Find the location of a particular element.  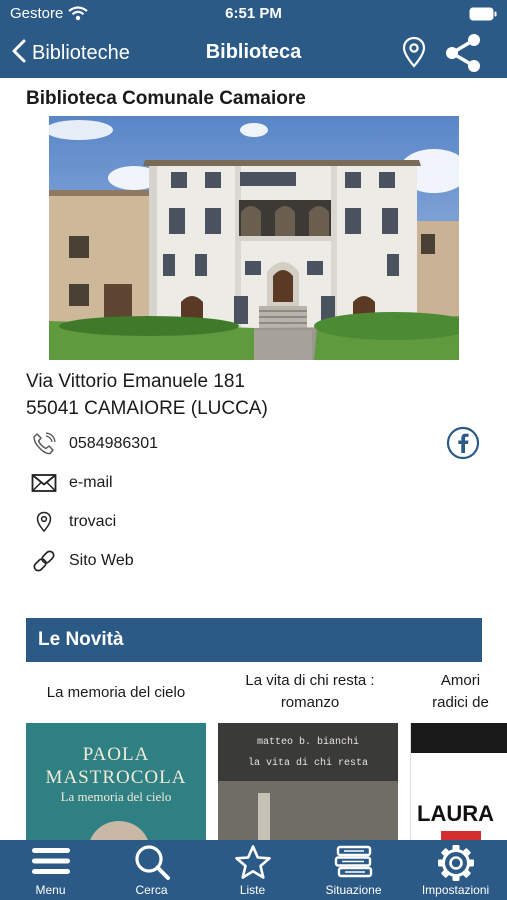

cover-2-photo is located at coordinates (308, 810).